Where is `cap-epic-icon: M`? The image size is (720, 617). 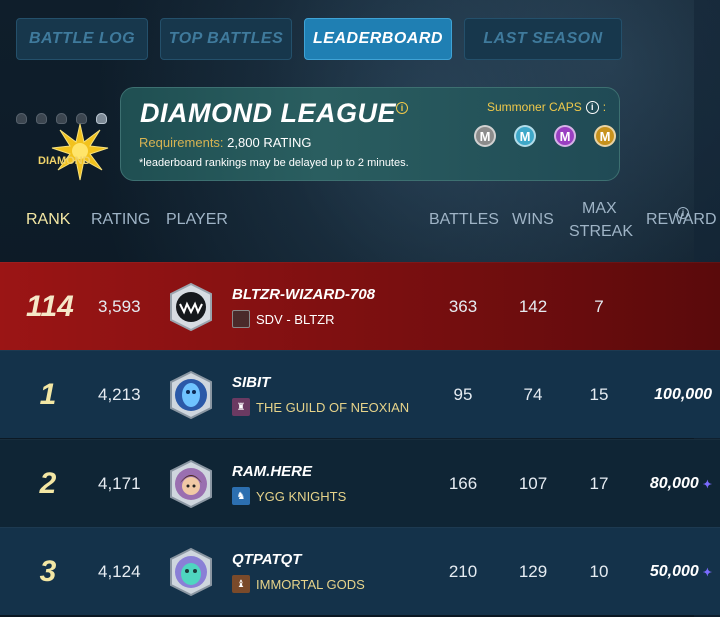 cap-epic-icon: M is located at coordinates (565, 136).